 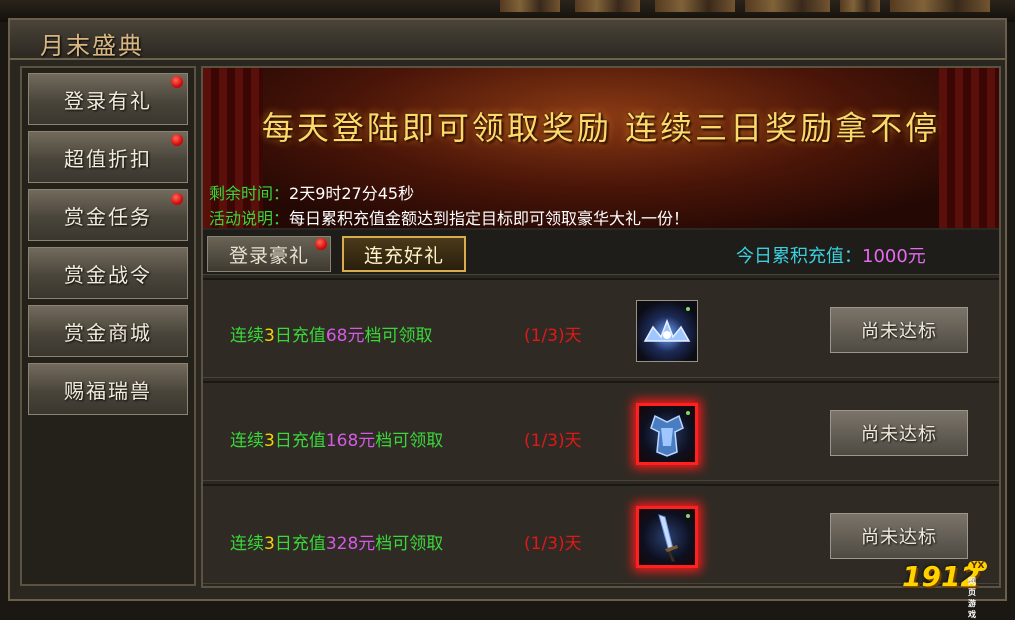 I want to click on tab-recharge-gift: 连充好礼, so click(x=404, y=254).